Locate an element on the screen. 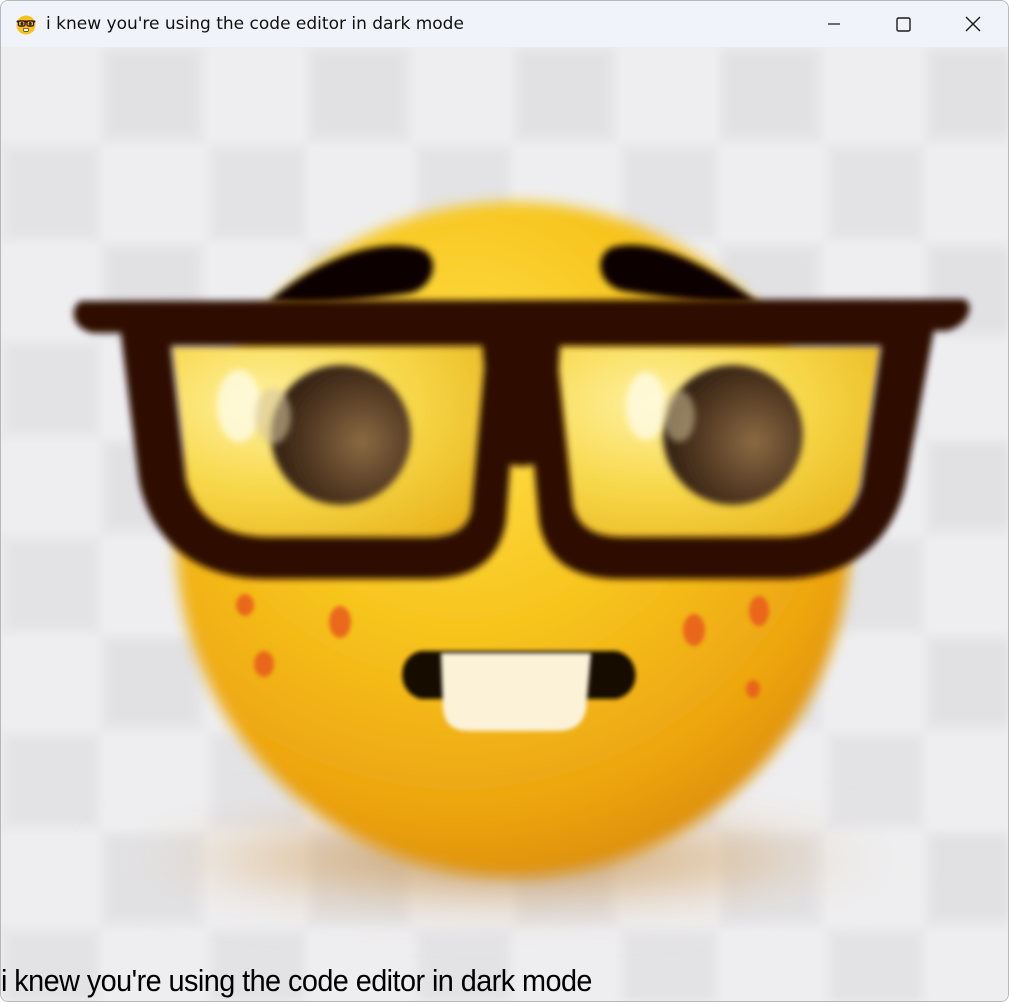 This screenshot has height=1002, width=1009. minimize-button is located at coordinates (834, 24).